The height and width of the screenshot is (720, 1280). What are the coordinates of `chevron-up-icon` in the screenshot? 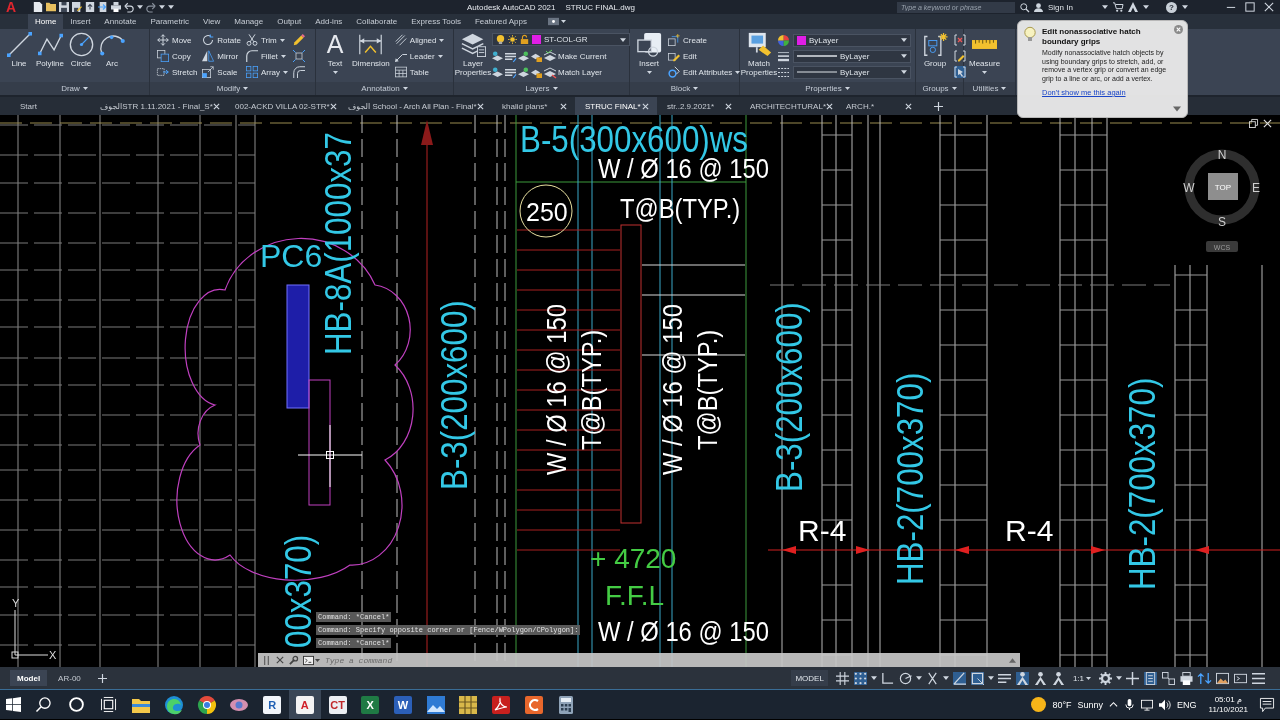 It's located at (1114, 704).